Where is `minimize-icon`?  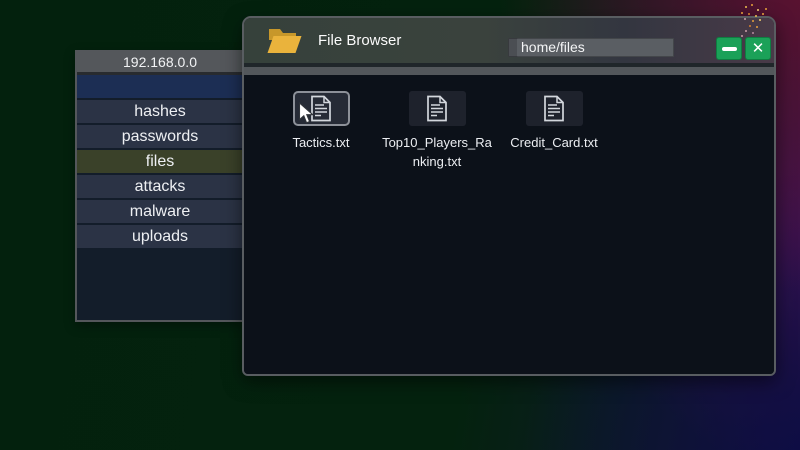
minimize-icon is located at coordinates (729, 48).